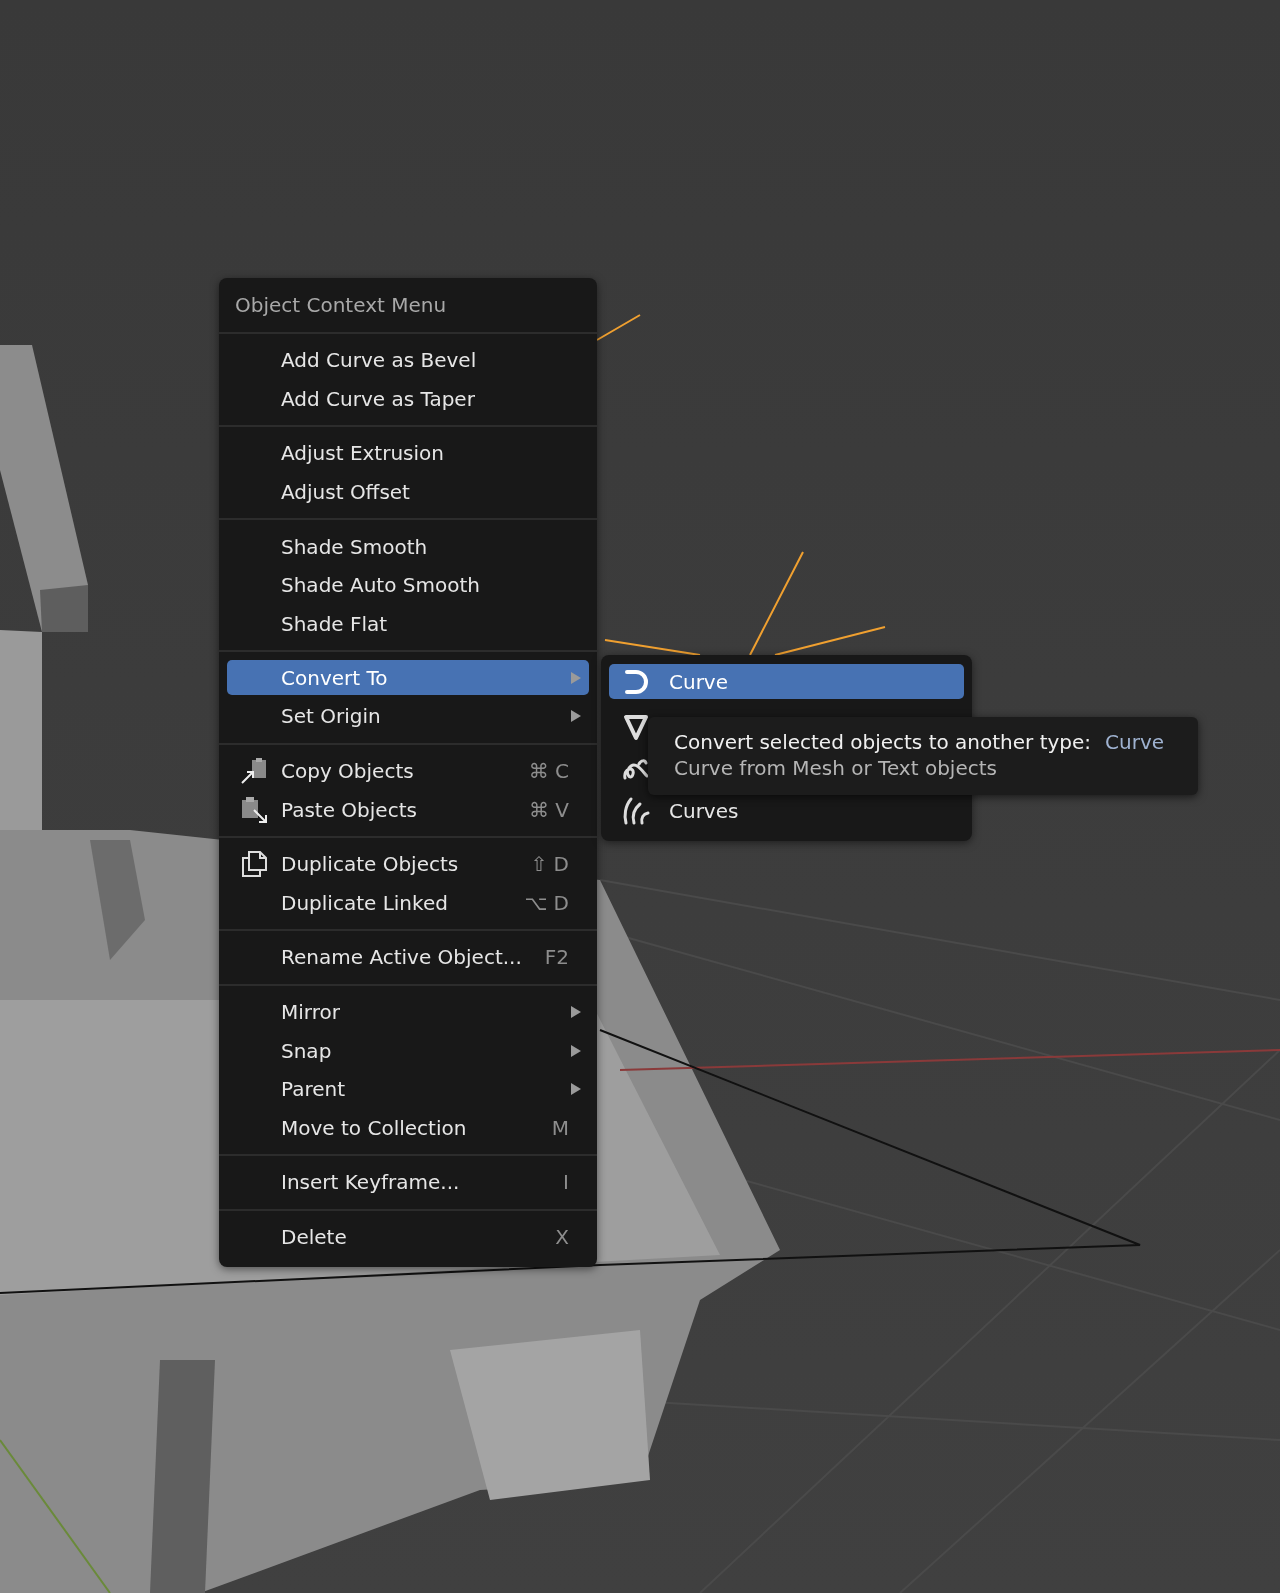 The width and height of the screenshot is (1280, 1593). What do you see at coordinates (883, 742) in the screenshot?
I see `tooltip-description: Convert selected objects to another type:` at bounding box center [883, 742].